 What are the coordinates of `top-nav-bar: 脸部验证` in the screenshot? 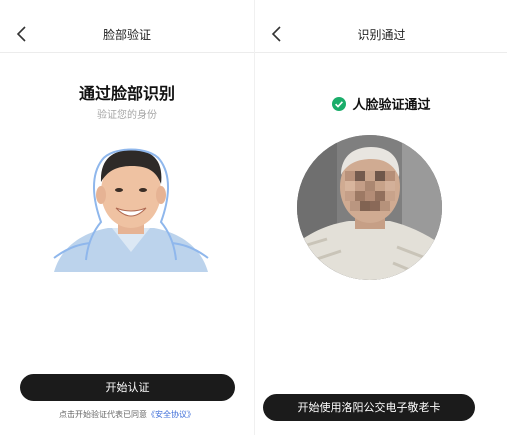 It's located at (127, 35).